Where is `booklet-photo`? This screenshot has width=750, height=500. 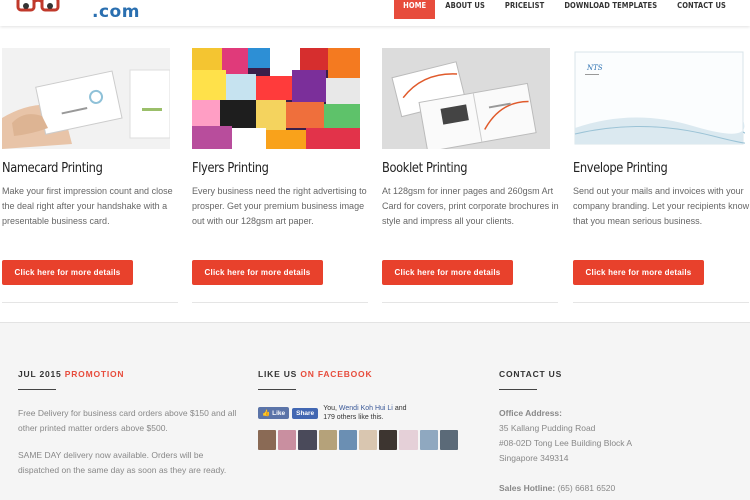 booklet-photo is located at coordinates (466, 98).